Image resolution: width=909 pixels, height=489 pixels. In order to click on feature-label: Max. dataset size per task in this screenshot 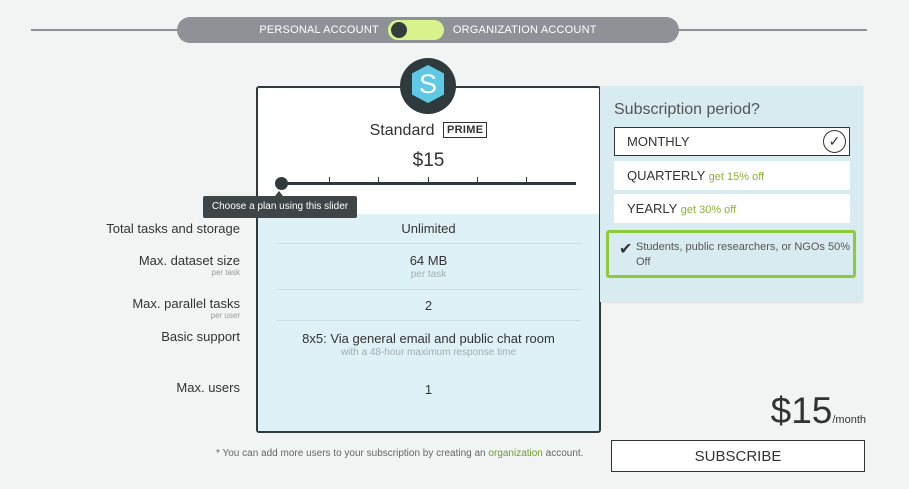, I will do `click(189, 265)`.